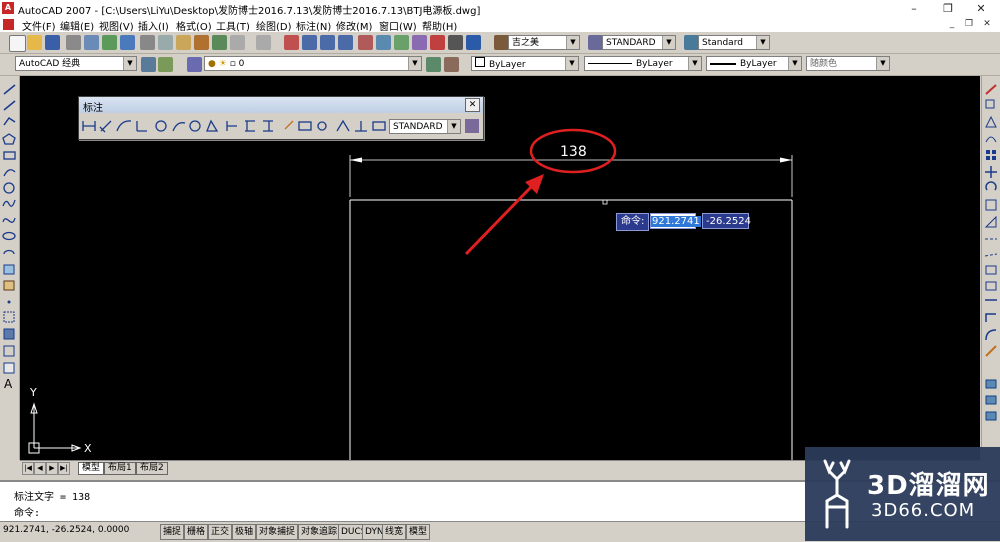 The width and height of the screenshot is (1000, 542). What do you see at coordinates (161, 126) in the screenshot?
I see `radius-dimension-icon` at bounding box center [161, 126].